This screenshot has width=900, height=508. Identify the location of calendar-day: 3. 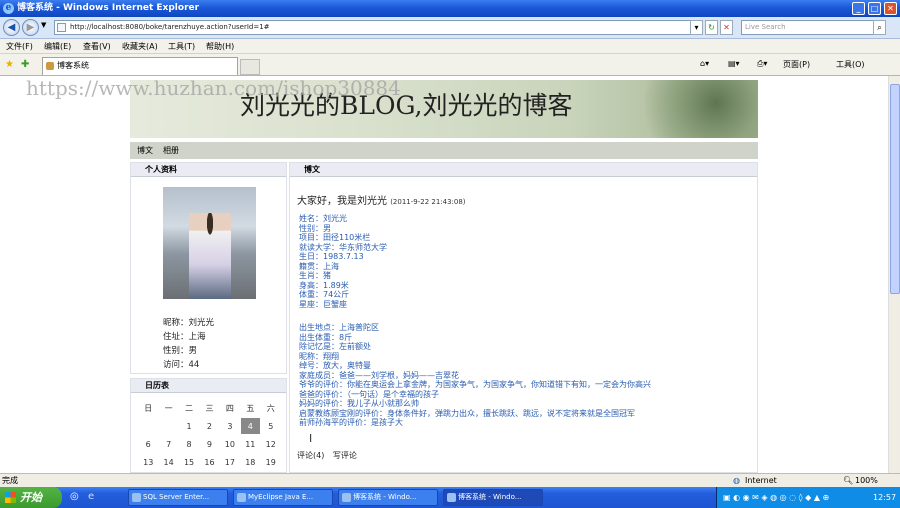
(230, 426).